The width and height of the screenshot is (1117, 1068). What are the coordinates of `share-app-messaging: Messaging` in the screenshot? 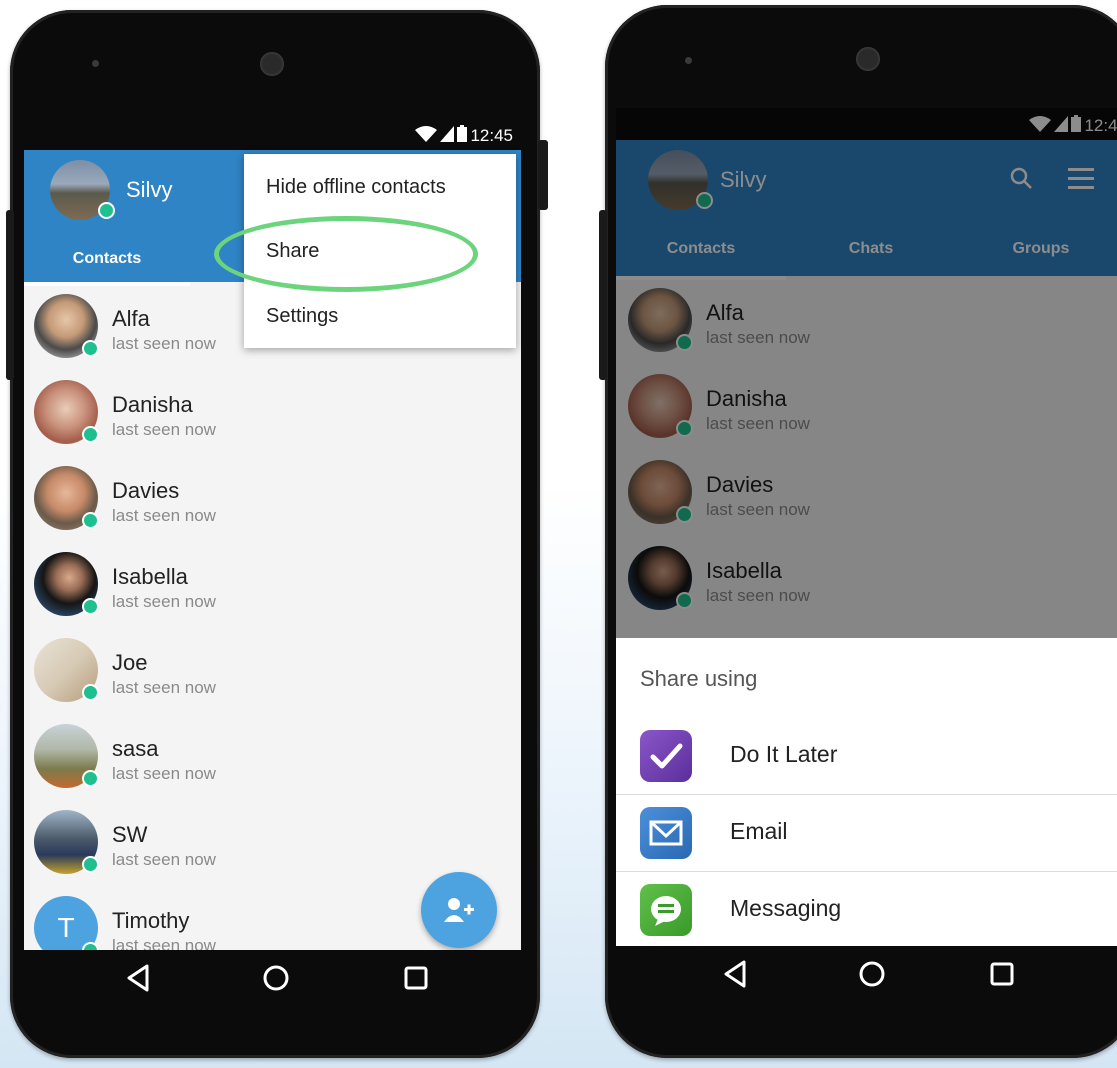 It's located at (866, 910).